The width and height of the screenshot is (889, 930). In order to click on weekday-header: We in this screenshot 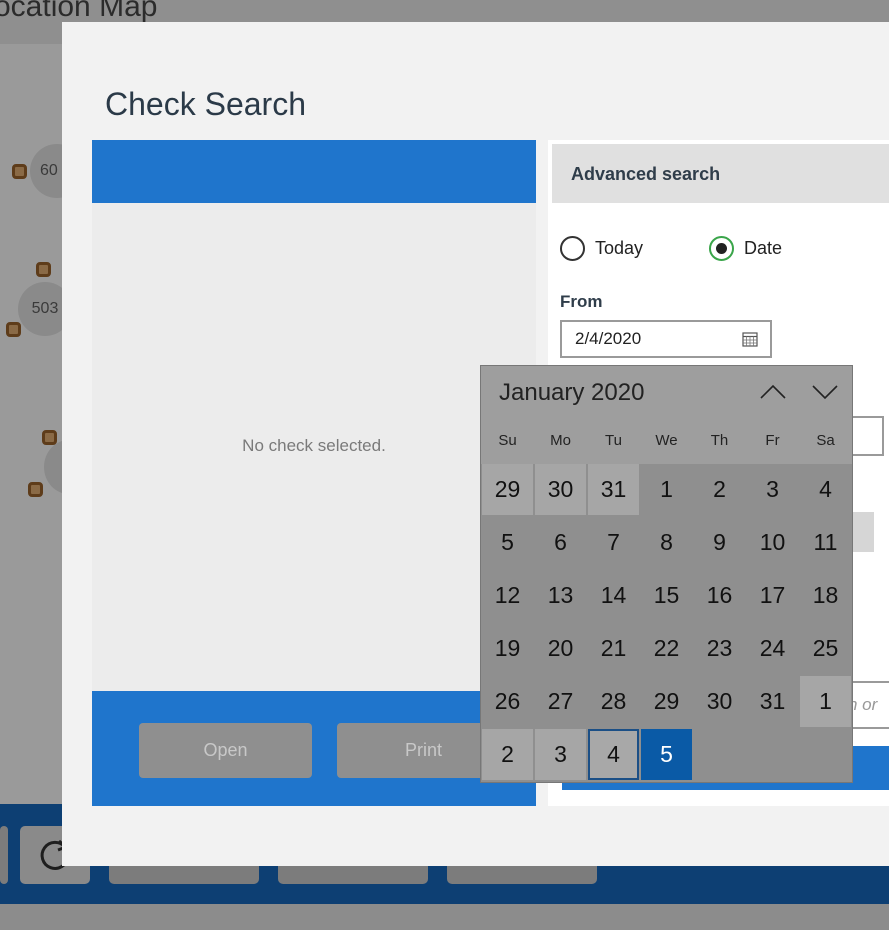, I will do `click(666, 440)`.